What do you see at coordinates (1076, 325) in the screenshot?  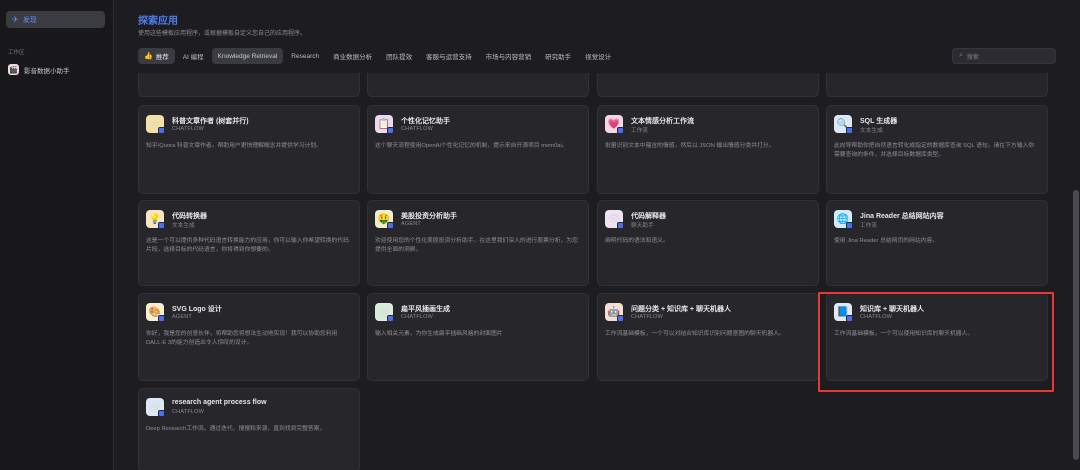 I see `scrollbar-thumb` at bounding box center [1076, 325].